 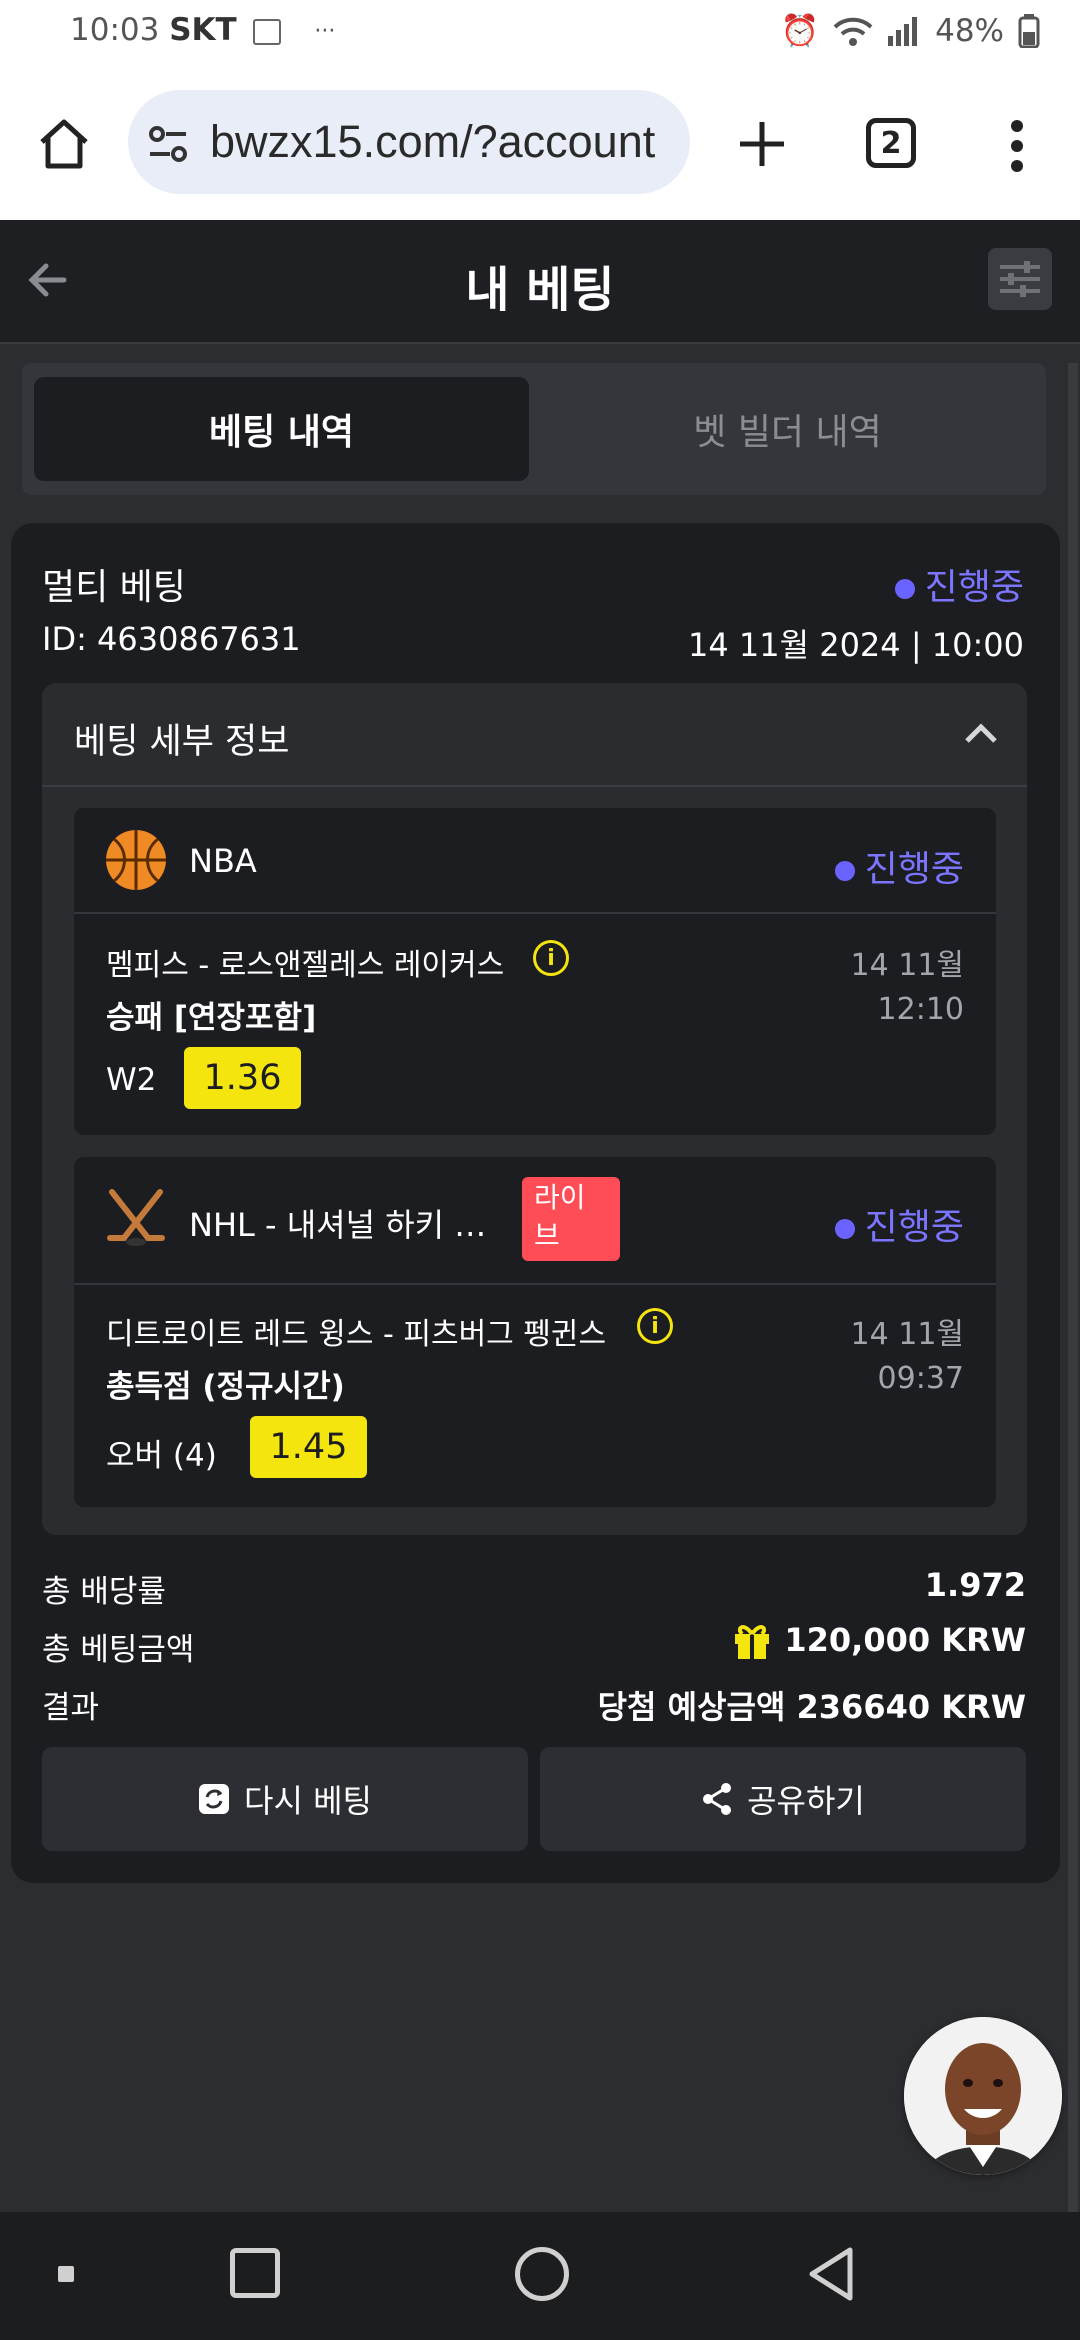 What do you see at coordinates (920, 1009) in the screenshot?
I see `match-time: 12:10` at bounding box center [920, 1009].